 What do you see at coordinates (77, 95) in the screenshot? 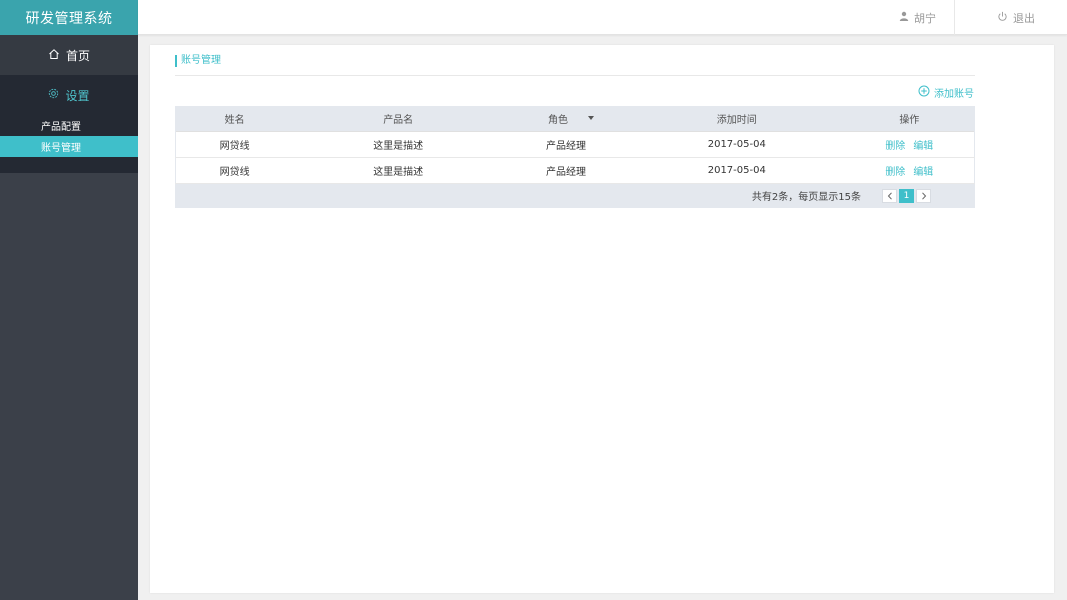
I see `nav-settings-label: 设置` at bounding box center [77, 95].